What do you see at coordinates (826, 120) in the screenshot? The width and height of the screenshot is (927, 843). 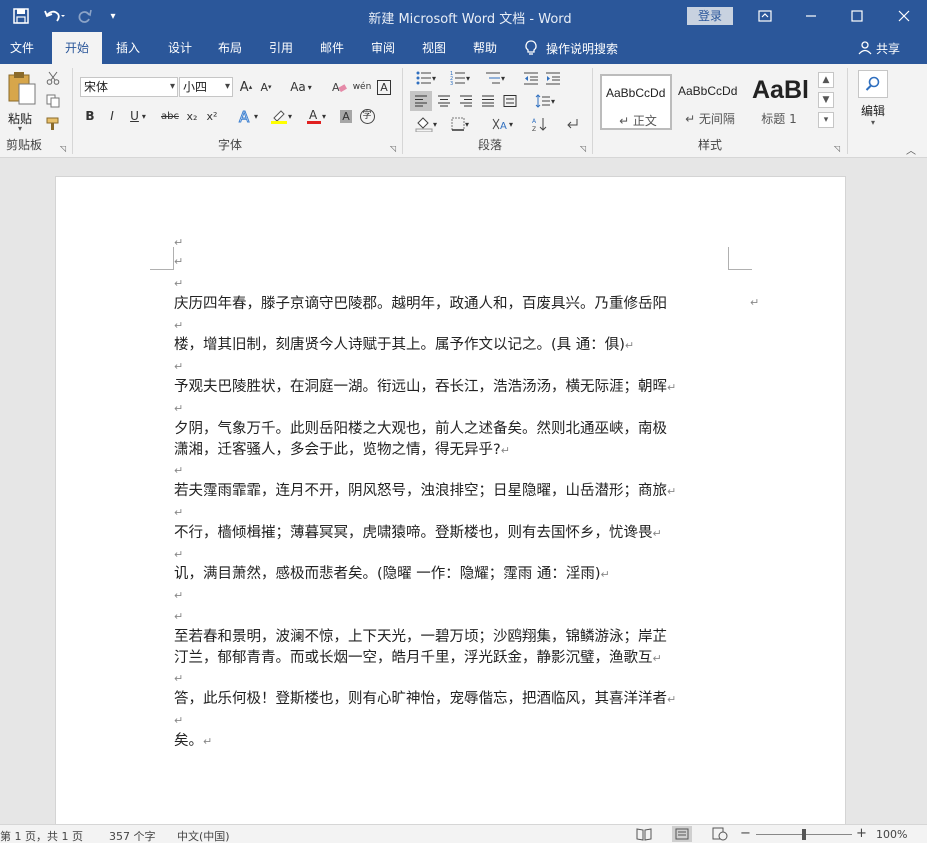 I see `gallery-more-icon: ▾` at bounding box center [826, 120].